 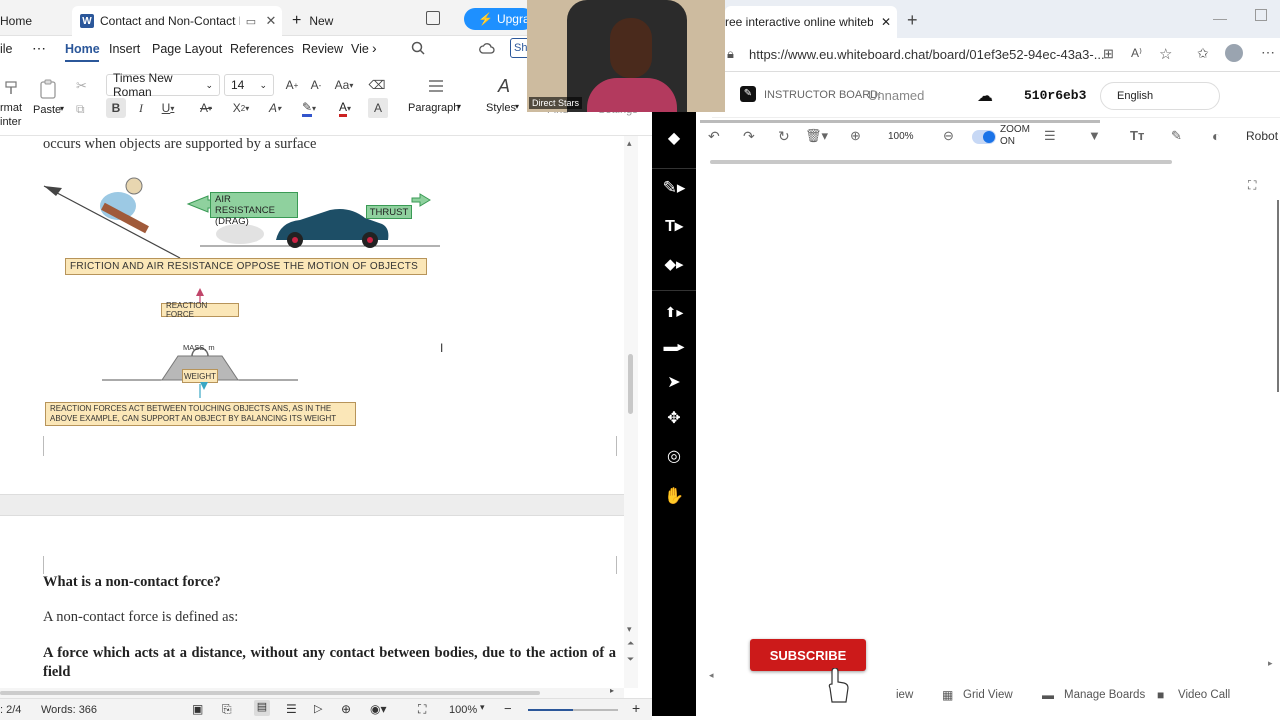 I want to click on paragraph-label: Paragraph, so click(x=433, y=108).